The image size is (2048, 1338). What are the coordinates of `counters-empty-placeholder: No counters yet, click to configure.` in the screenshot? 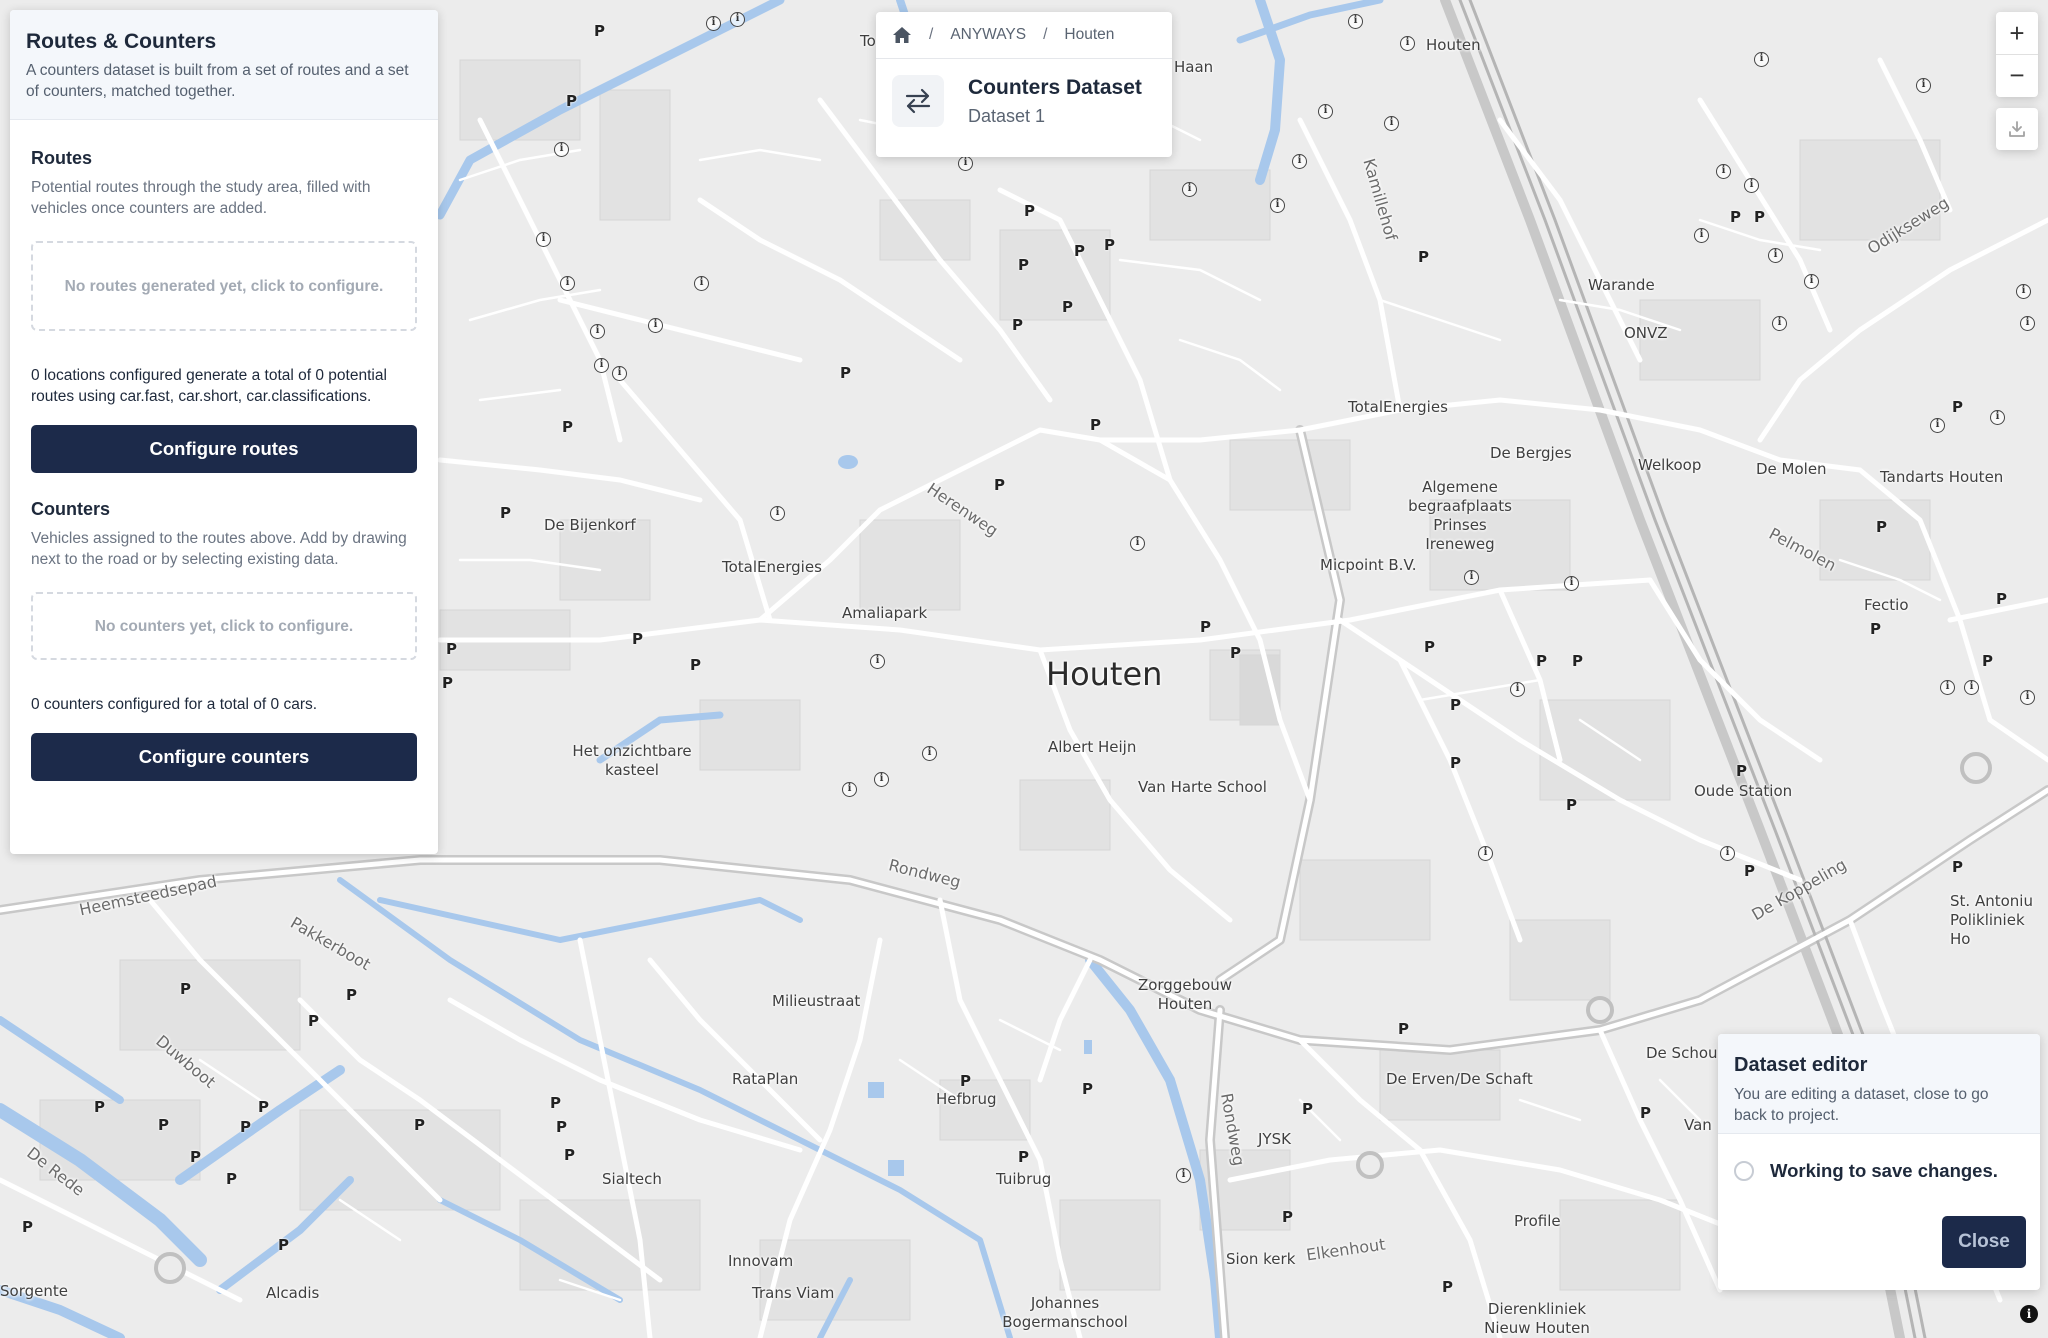 It's located at (224, 626).